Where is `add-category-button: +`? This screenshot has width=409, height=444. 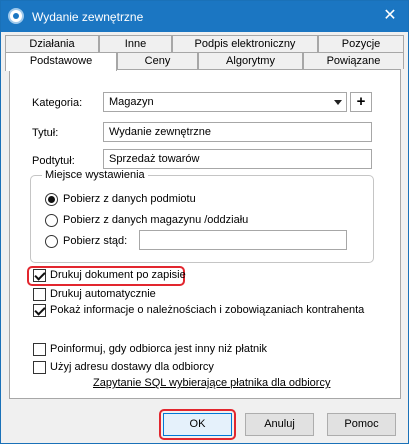
add-category-button: + is located at coordinates (361, 102).